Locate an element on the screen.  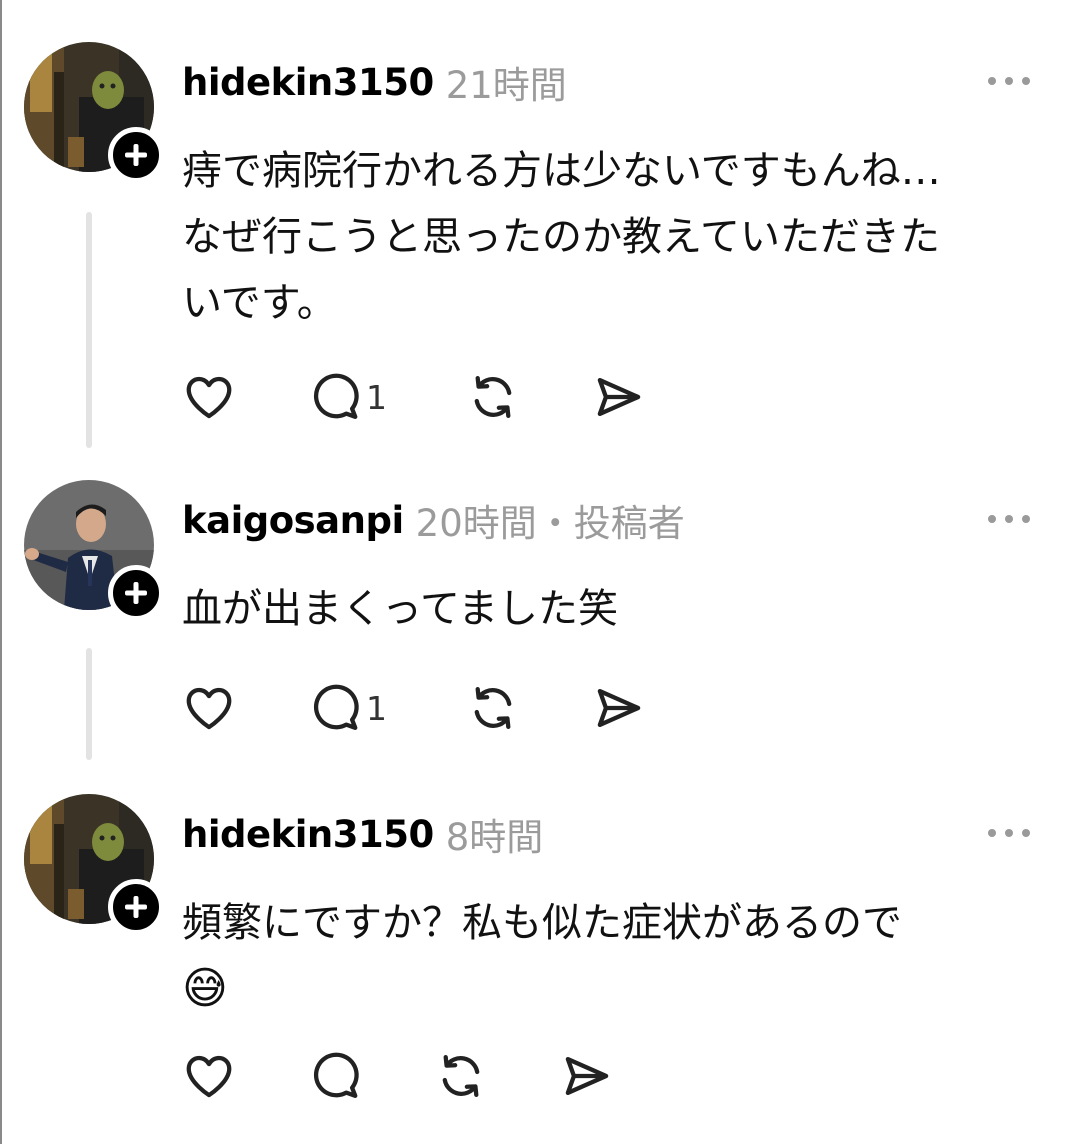
post-header: hidekin3150 8時間 is located at coordinates (362, 834).